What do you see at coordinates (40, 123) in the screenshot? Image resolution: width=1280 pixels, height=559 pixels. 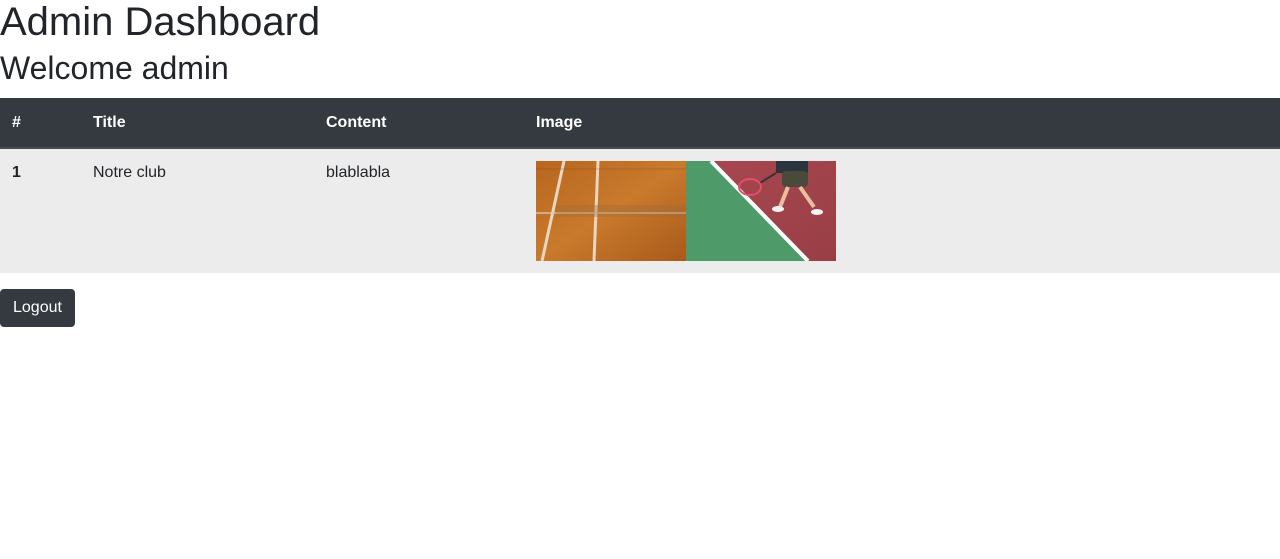 I see `column-header-number: #` at bounding box center [40, 123].